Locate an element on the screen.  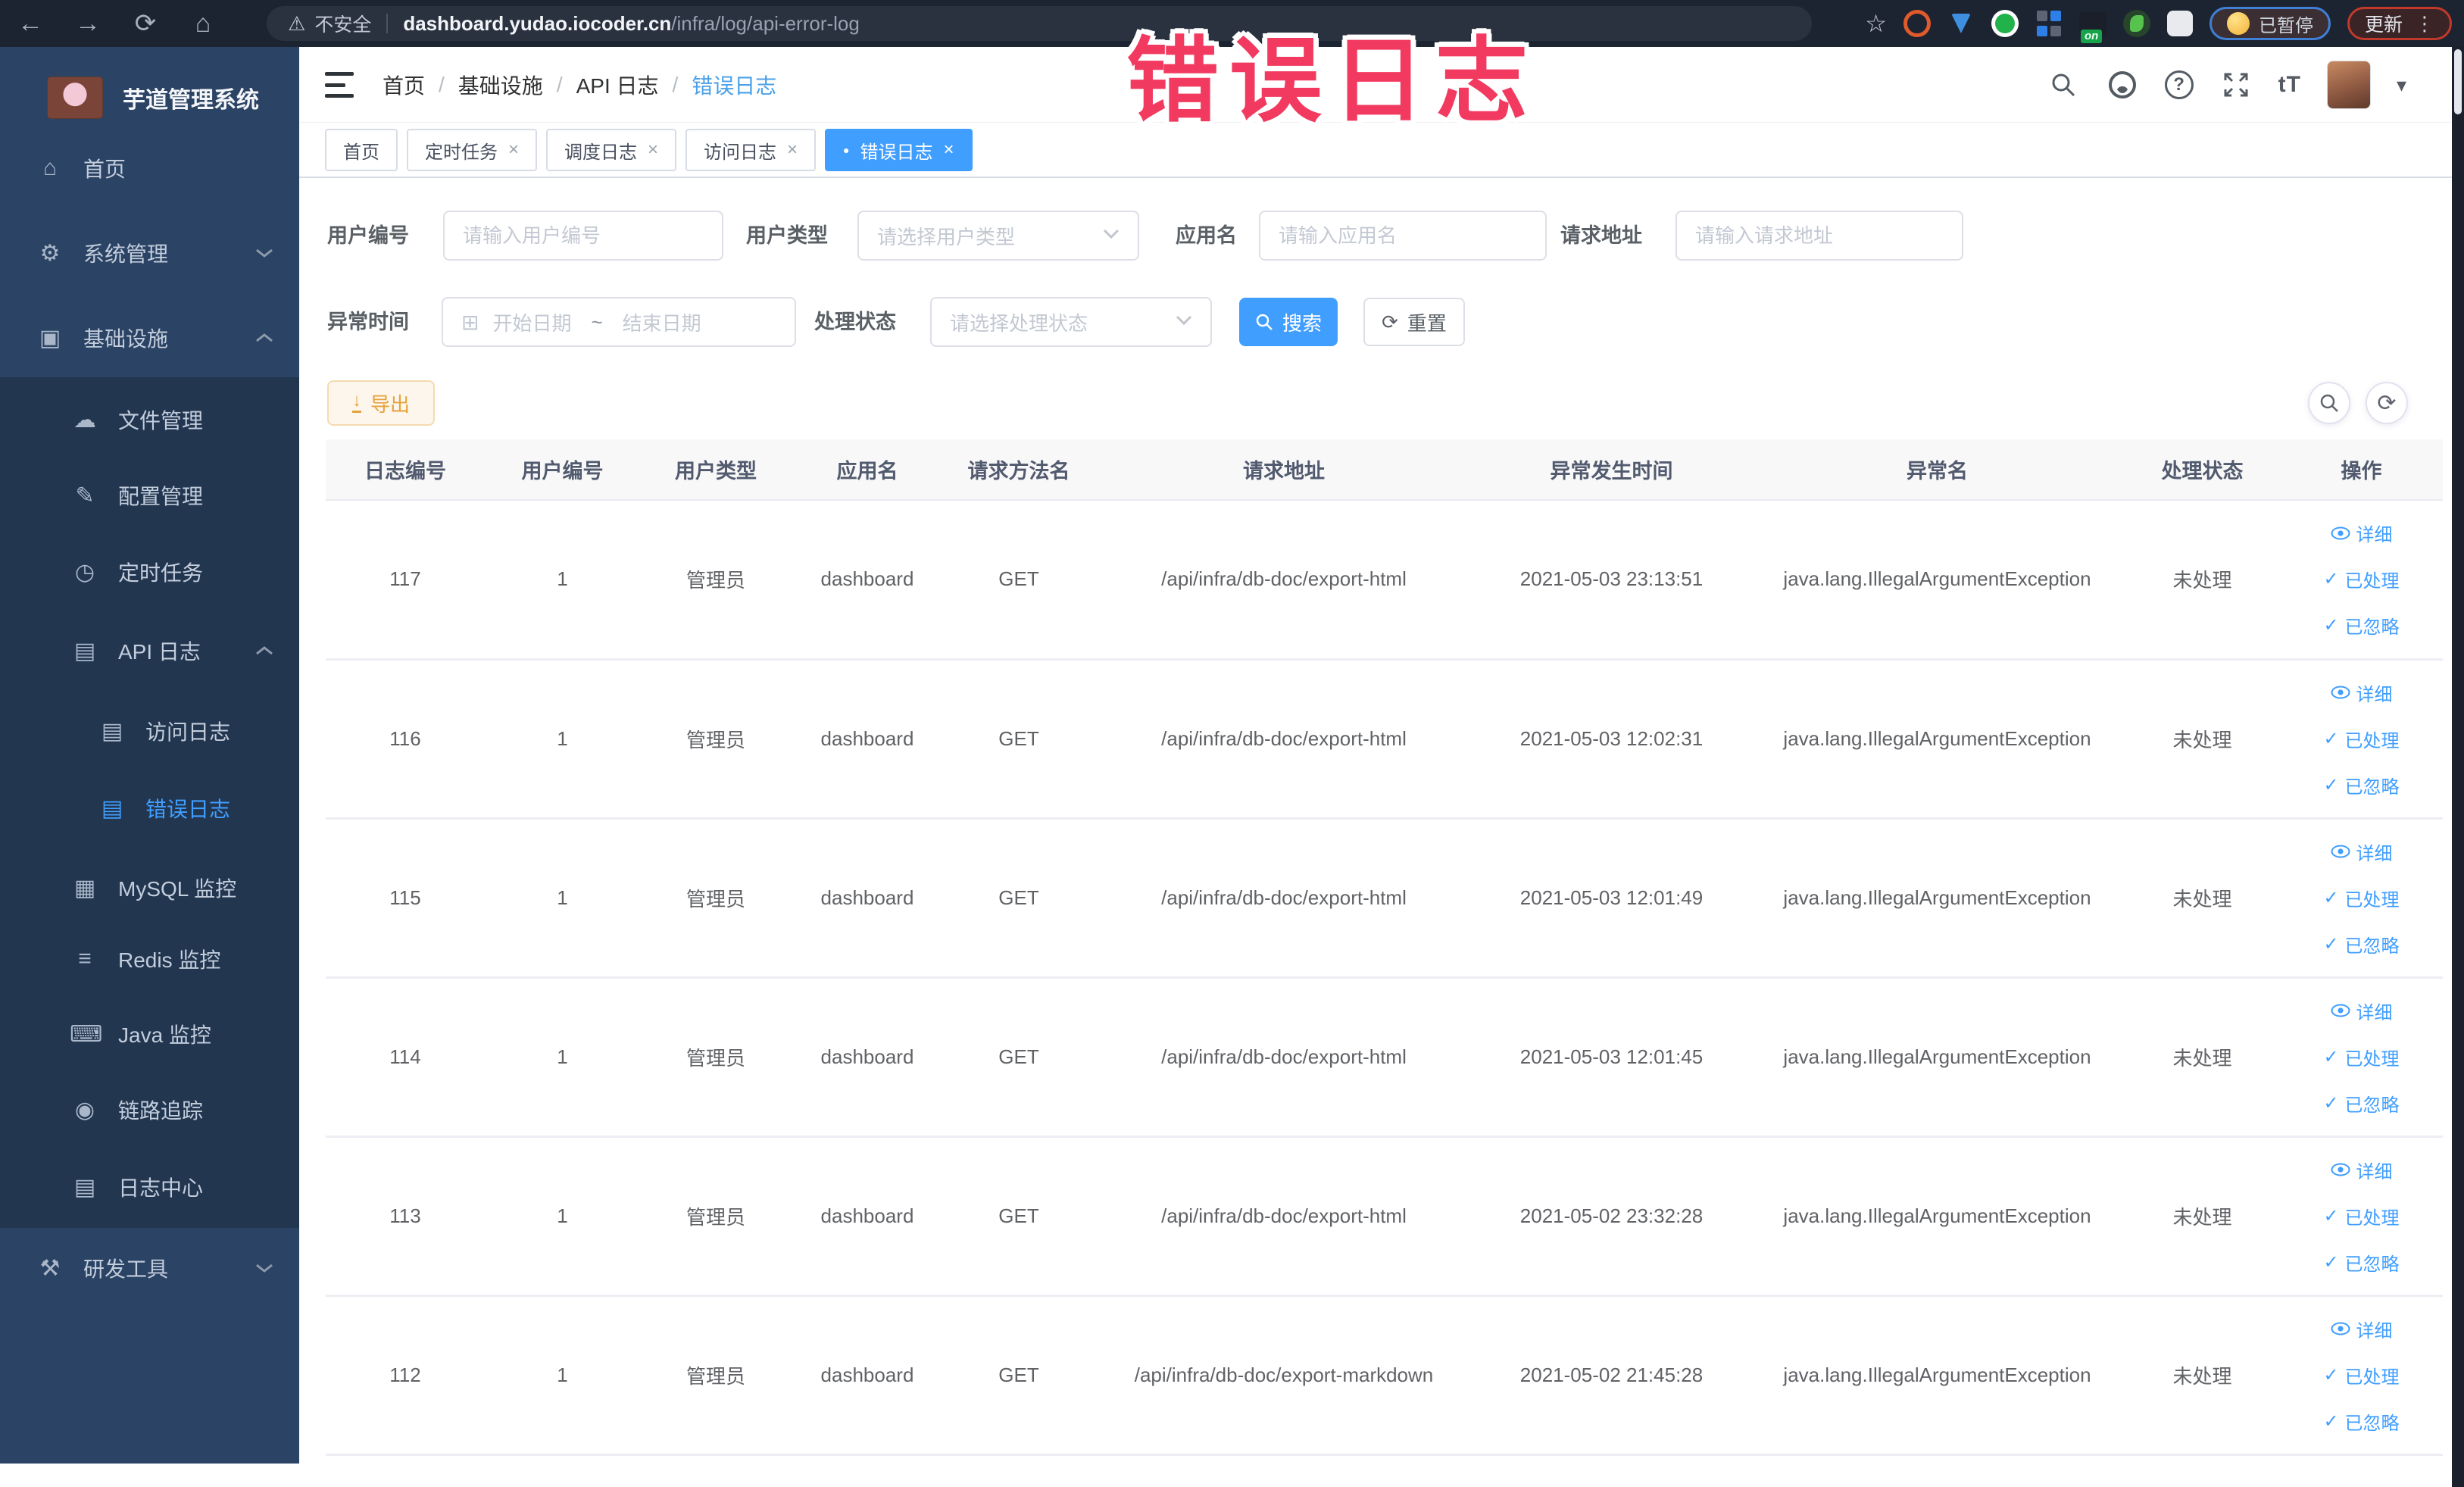
user-id-field is located at coordinates (583, 235).